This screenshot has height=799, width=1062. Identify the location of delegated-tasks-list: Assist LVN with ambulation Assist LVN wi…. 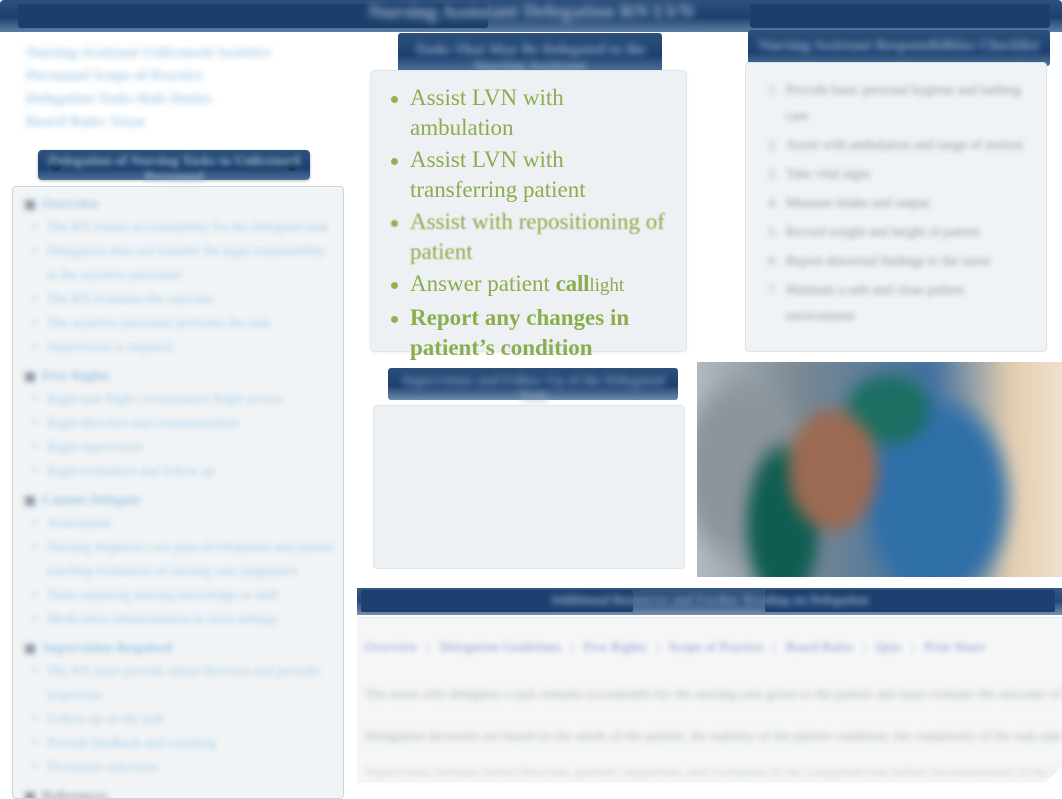
(528, 217).